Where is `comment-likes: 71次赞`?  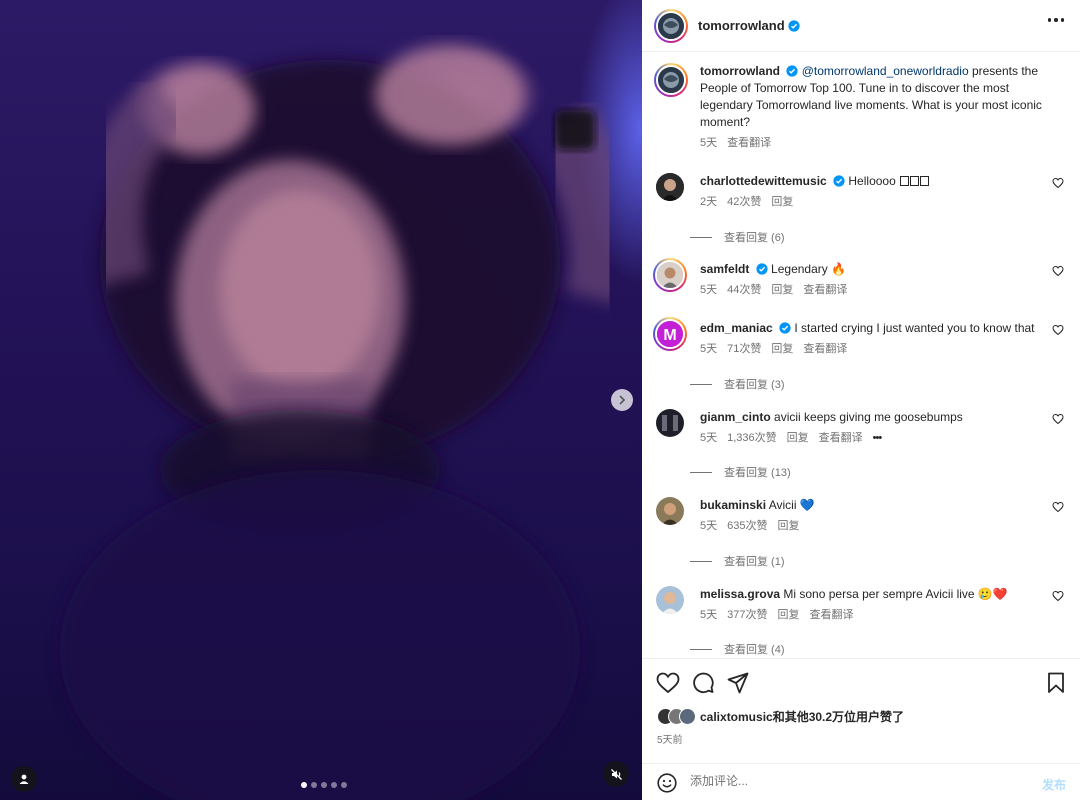 comment-likes: 71次赞 is located at coordinates (744, 349).